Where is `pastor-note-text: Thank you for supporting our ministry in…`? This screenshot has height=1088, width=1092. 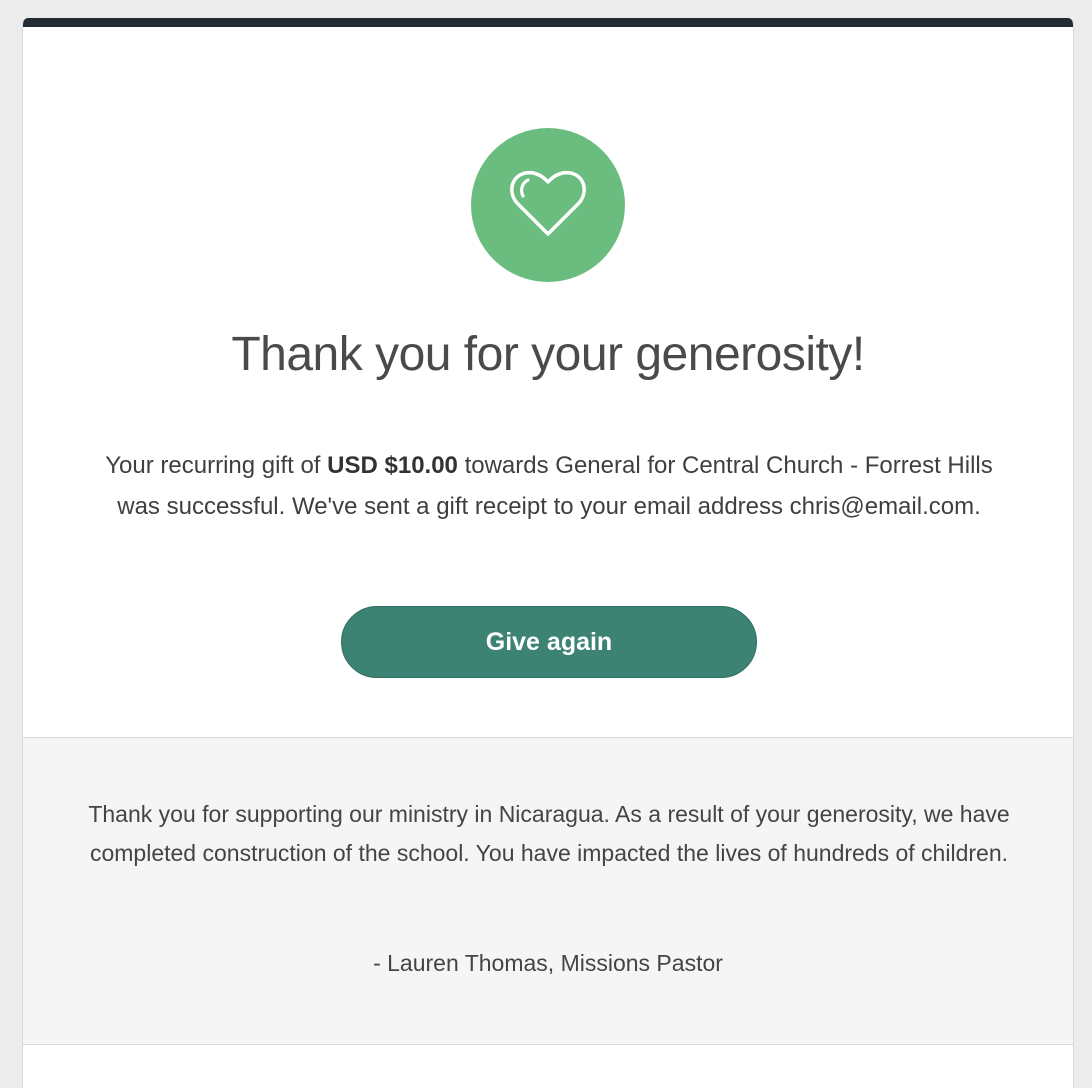
pastor-note-text: Thank you for supporting our ministry in… is located at coordinates (549, 833).